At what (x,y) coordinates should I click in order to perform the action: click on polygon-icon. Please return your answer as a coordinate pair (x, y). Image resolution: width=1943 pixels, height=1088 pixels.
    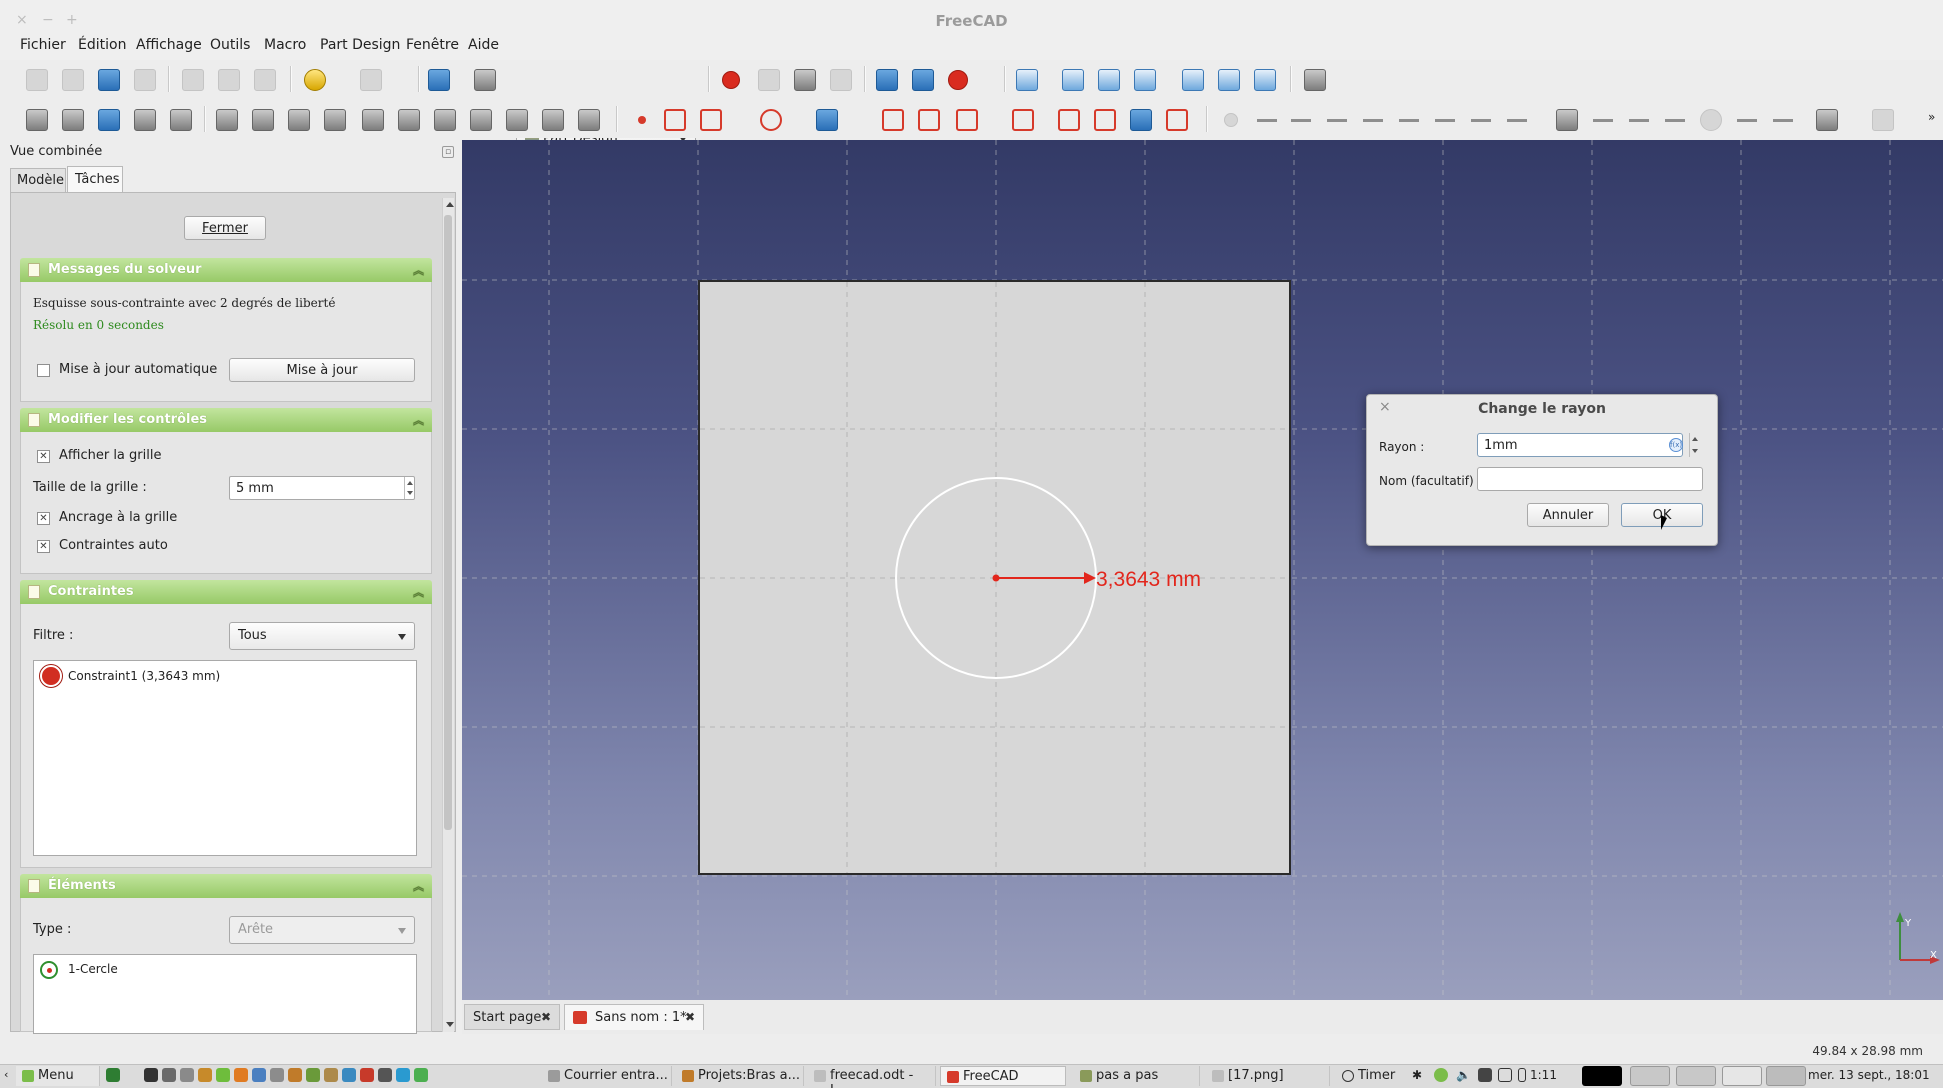
    Looking at the image, I should click on (967, 120).